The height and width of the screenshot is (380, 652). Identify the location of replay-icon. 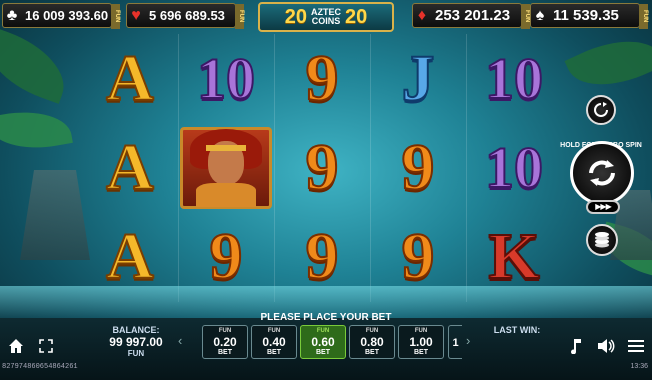
(601, 109).